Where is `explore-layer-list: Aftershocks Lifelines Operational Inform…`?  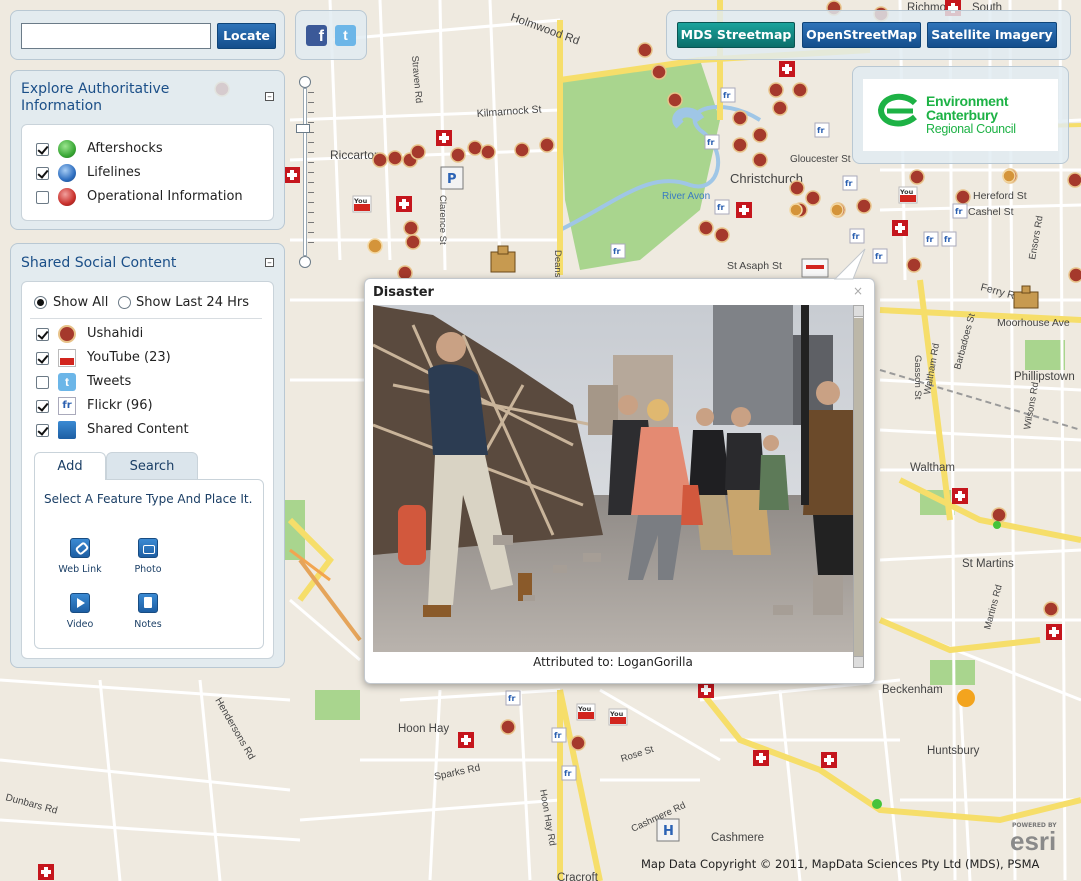
explore-layer-list: Aftershocks Lifelines Operational Inform… is located at coordinates (147, 172).